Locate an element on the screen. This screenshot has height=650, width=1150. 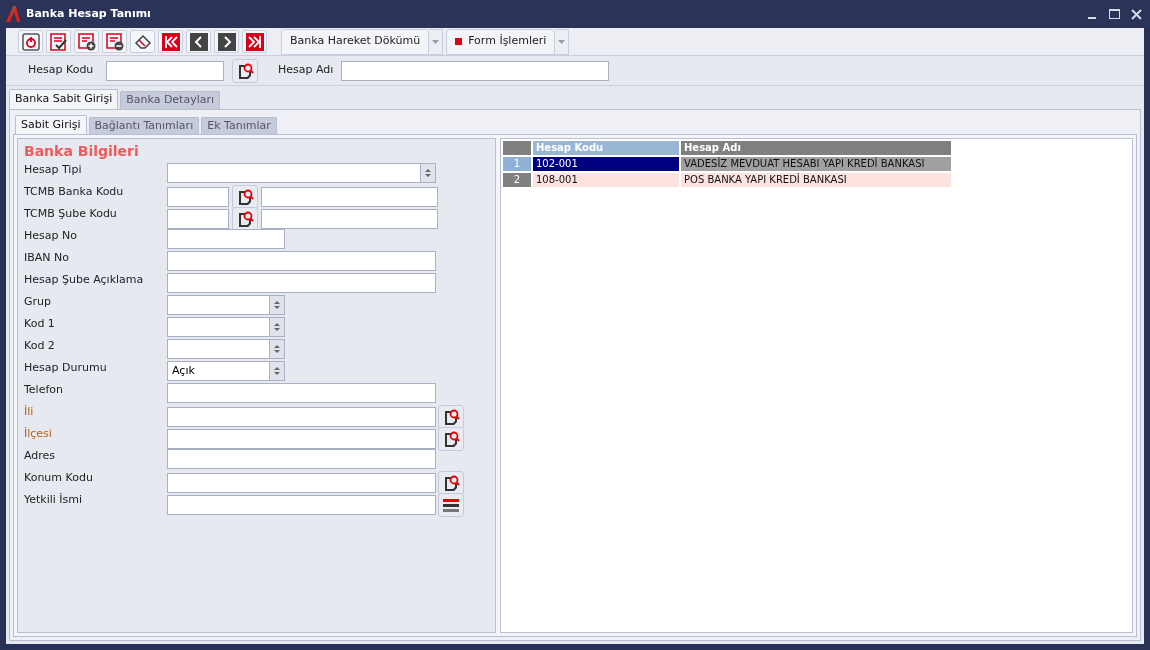
row-number: 1 is located at coordinates (517, 164).